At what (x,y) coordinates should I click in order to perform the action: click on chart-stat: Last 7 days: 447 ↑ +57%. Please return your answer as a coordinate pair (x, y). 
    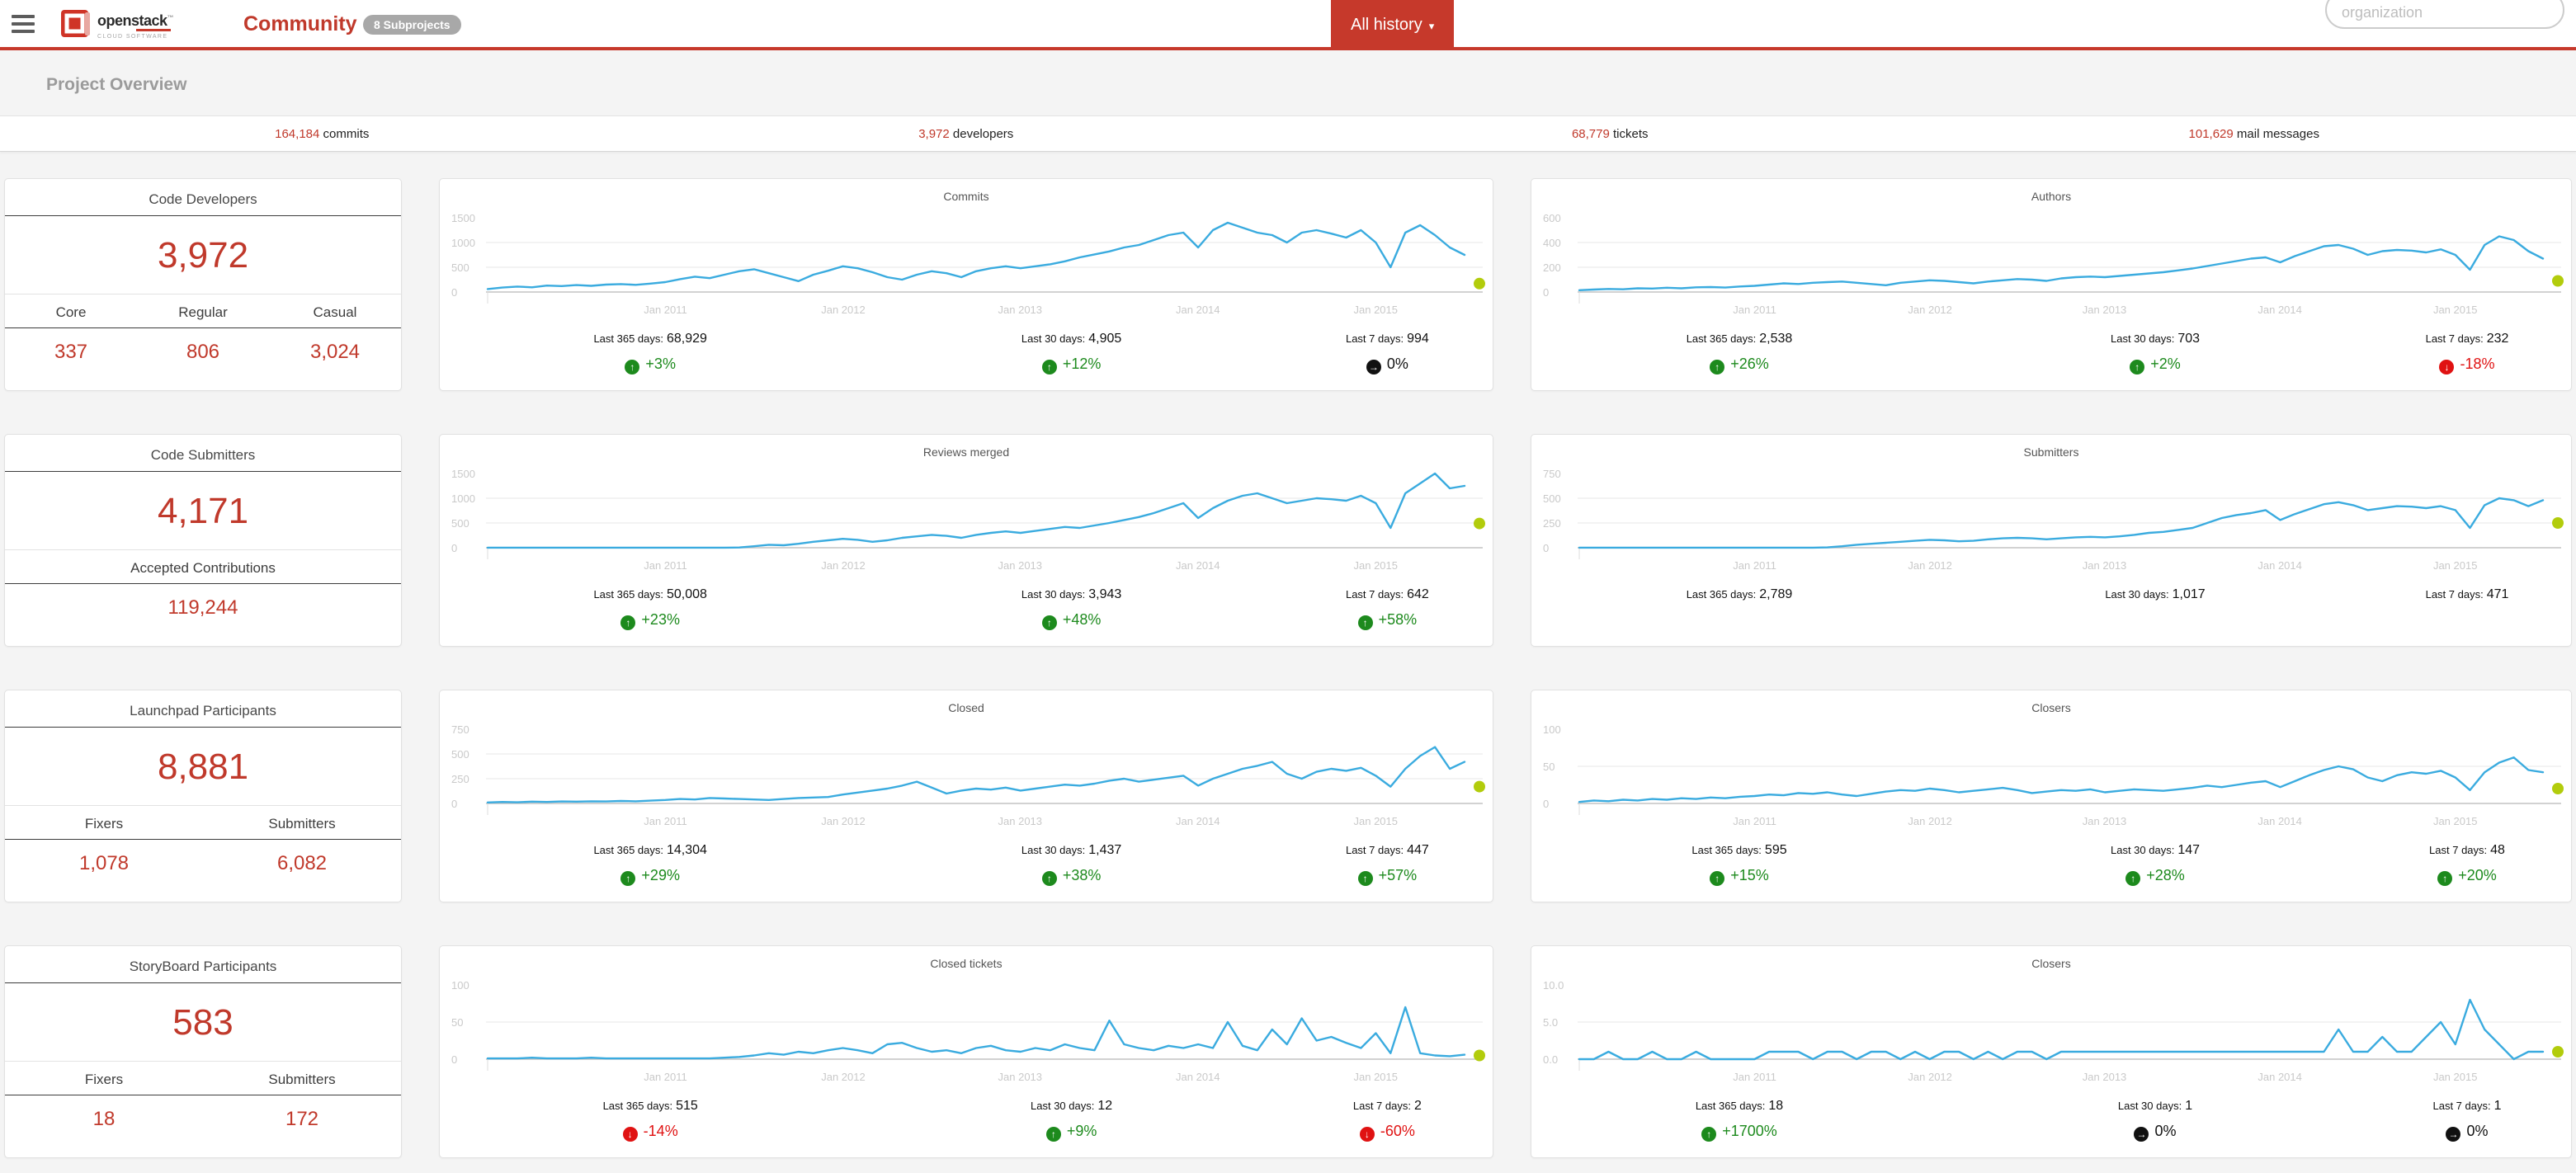
    Looking at the image, I should click on (1387, 864).